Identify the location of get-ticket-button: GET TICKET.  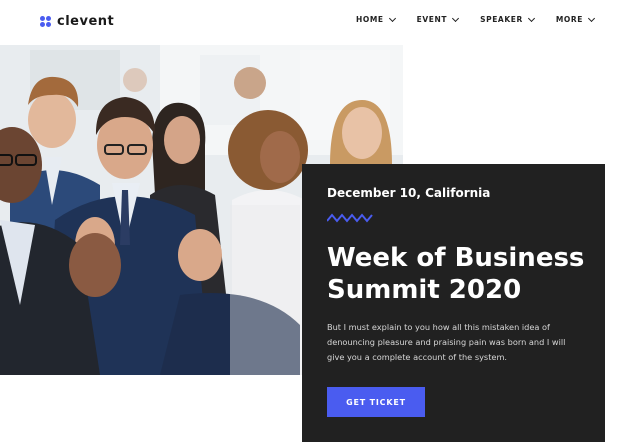
(376, 402).